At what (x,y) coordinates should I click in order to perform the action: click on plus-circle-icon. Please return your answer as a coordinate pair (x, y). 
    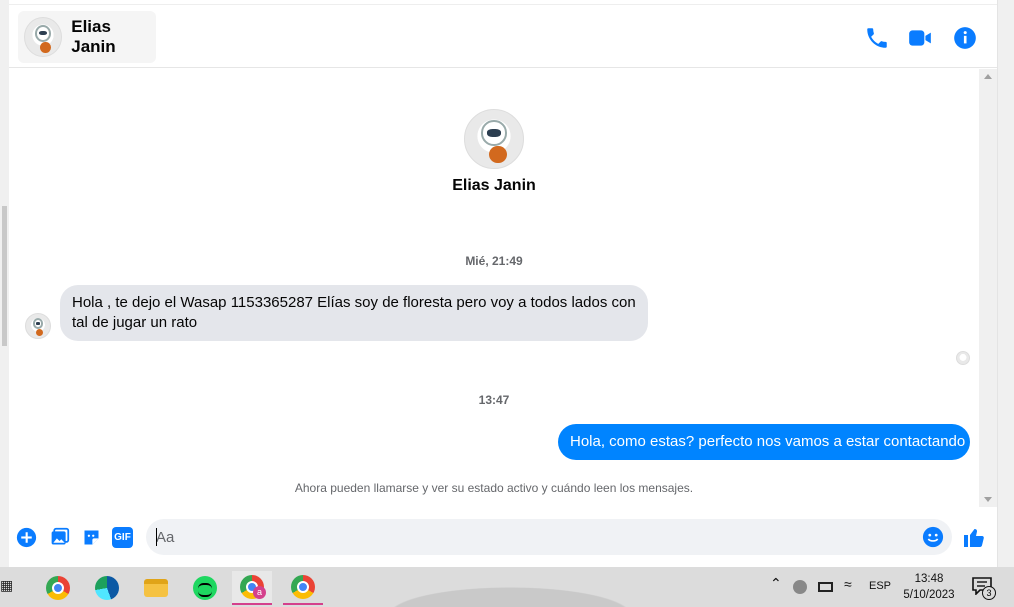
    Looking at the image, I should click on (26, 537).